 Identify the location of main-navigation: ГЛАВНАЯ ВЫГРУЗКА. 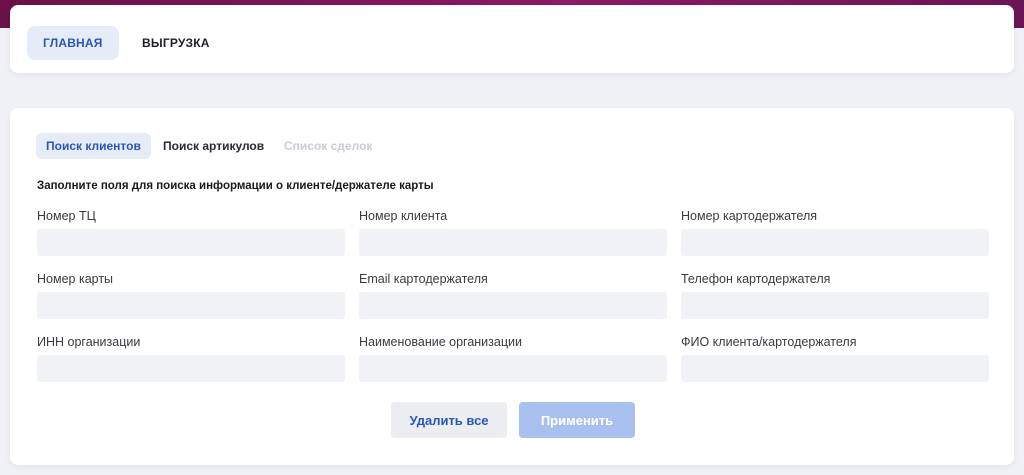
(512, 39).